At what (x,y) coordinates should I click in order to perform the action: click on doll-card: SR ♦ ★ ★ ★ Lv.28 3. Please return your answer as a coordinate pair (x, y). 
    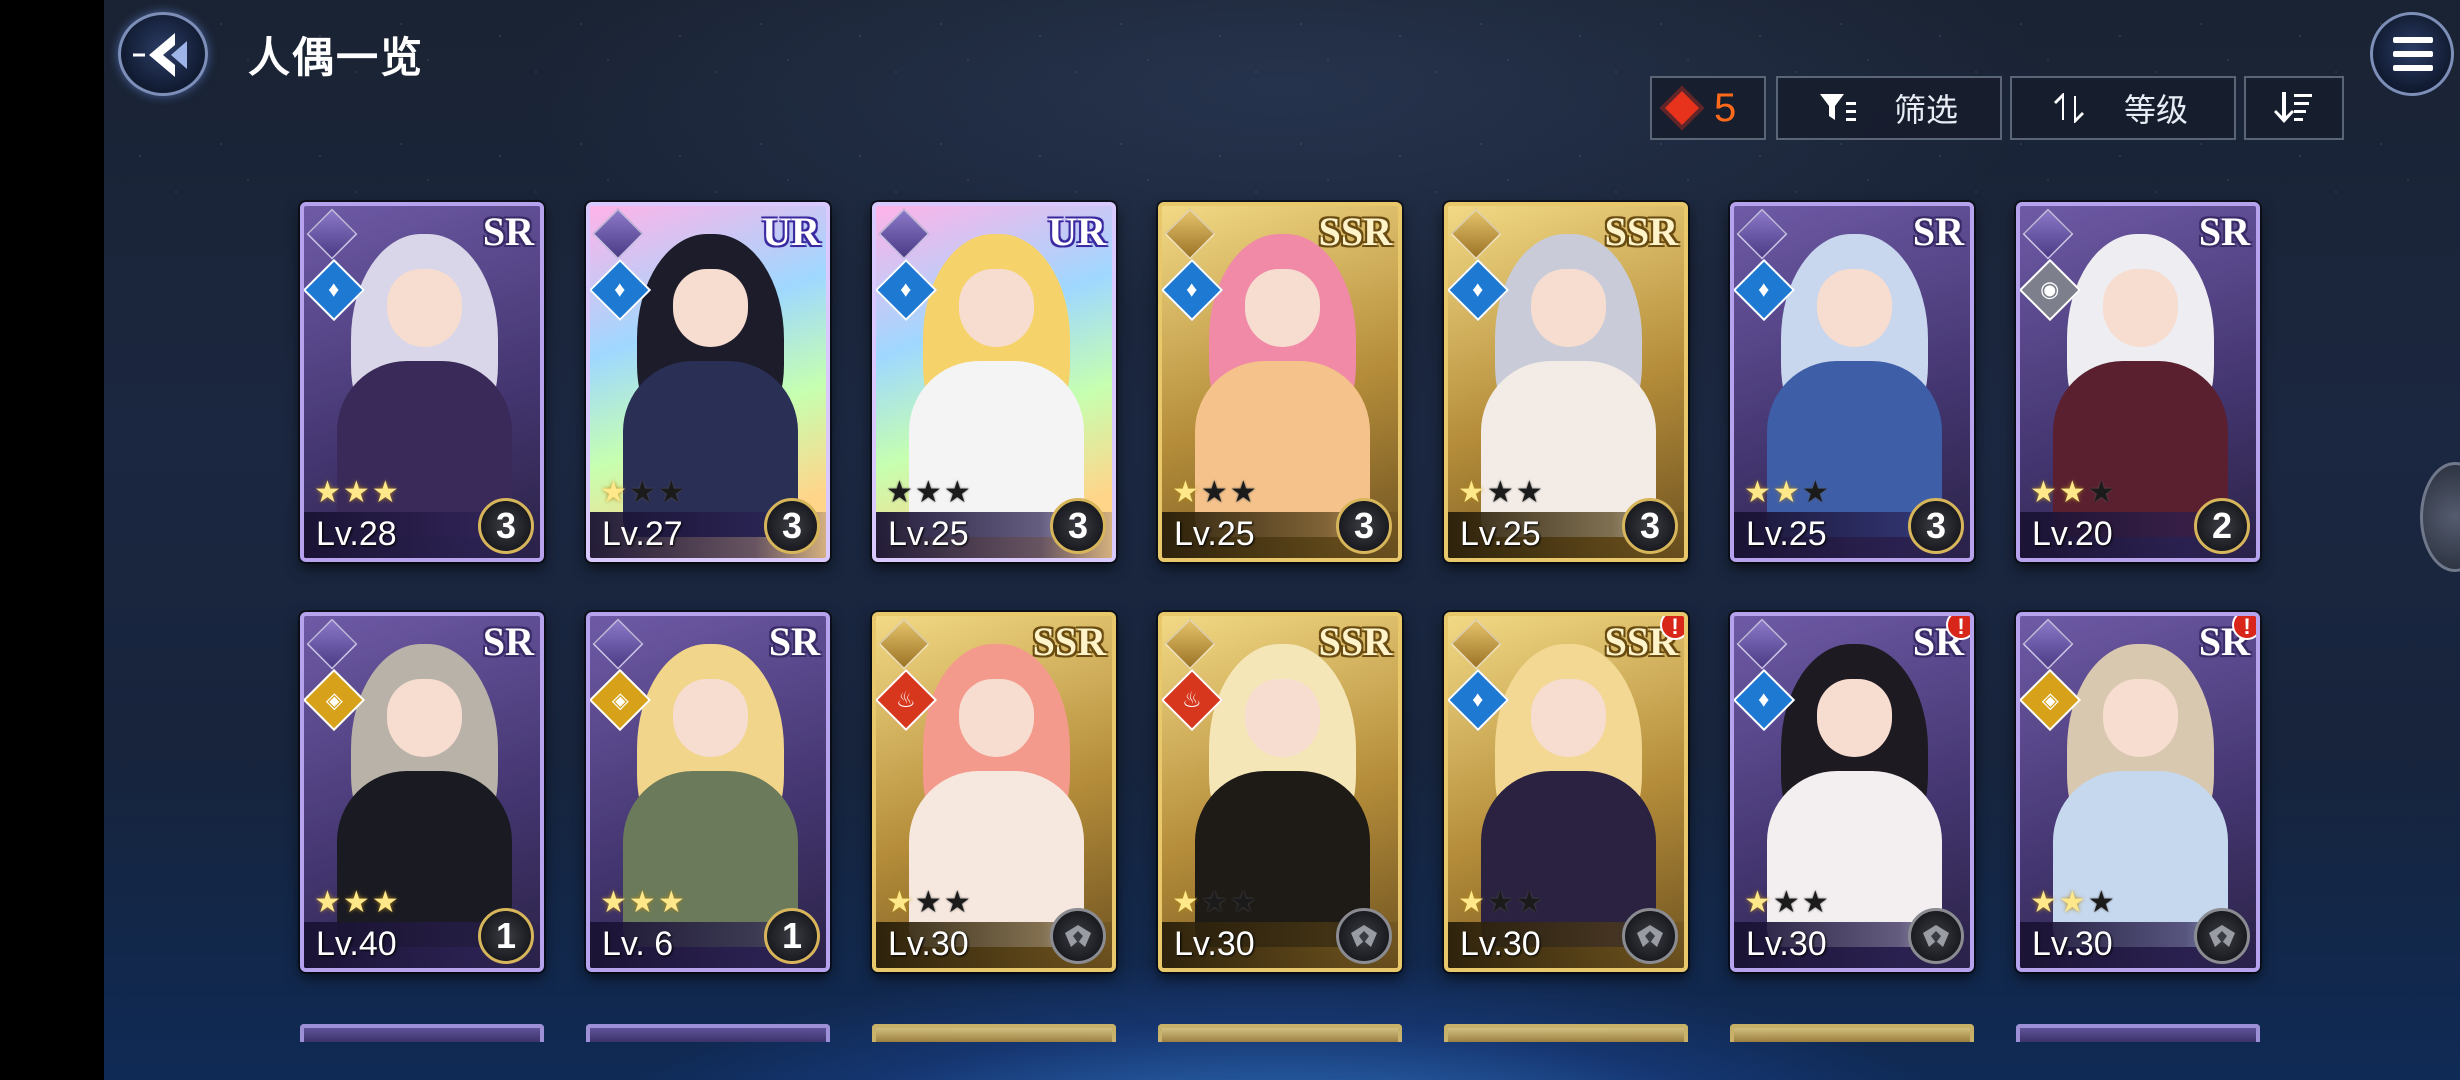
    Looking at the image, I should click on (422, 382).